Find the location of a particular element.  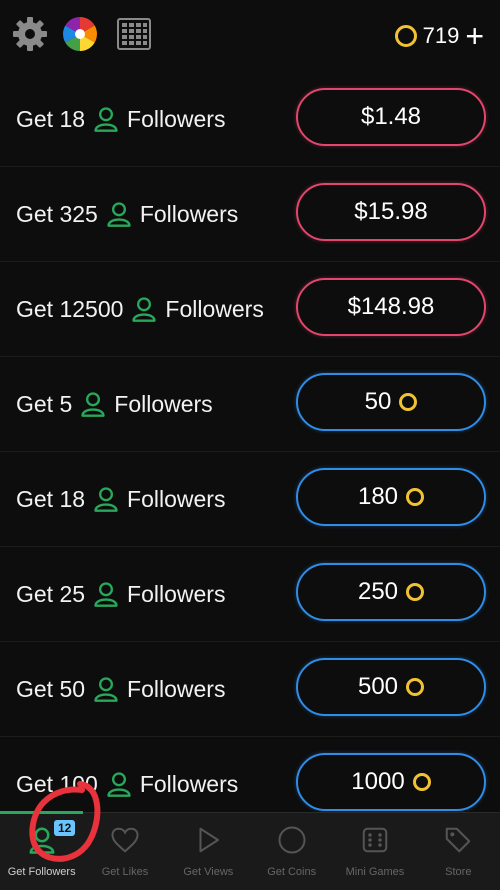

price-label: 50 is located at coordinates (378, 401).